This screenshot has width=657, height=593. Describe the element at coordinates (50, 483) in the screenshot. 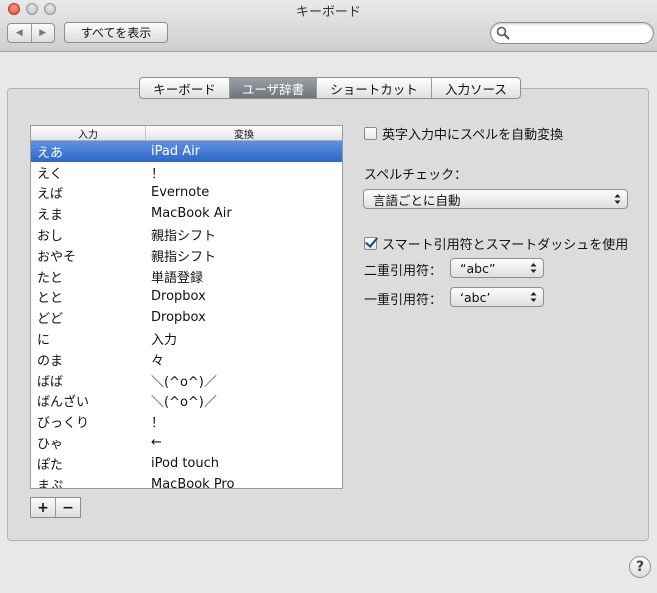

I see `cell-input: まぷ` at that location.